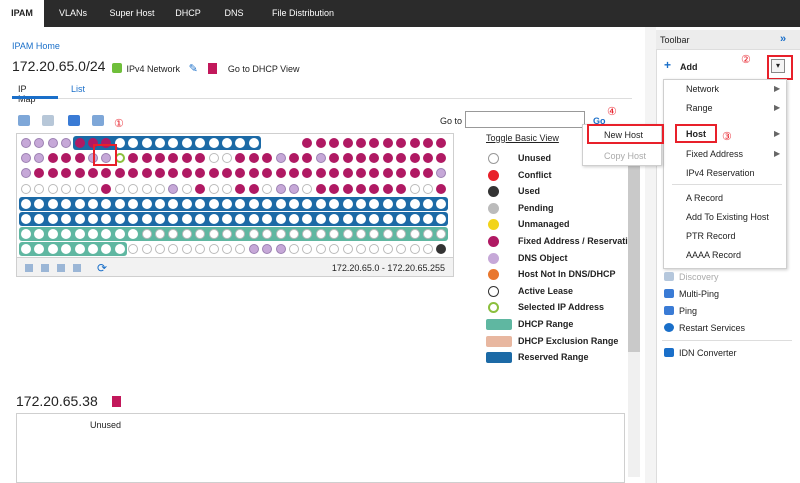 The height and width of the screenshot is (483, 800). I want to click on comment-icon, so click(74, 120).